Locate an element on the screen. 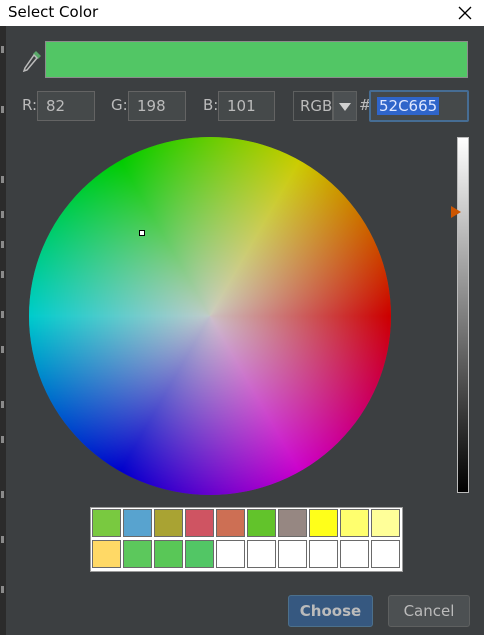  eyedropper-icon is located at coordinates (31, 62).